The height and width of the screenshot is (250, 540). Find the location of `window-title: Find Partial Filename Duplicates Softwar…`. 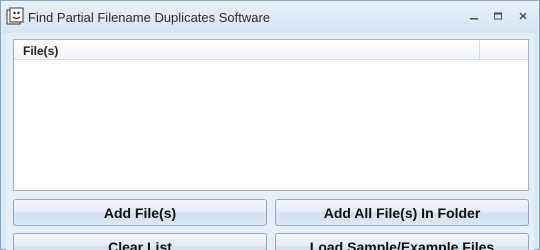

window-title: Find Partial Filename Duplicates Softwar… is located at coordinates (149, 17).